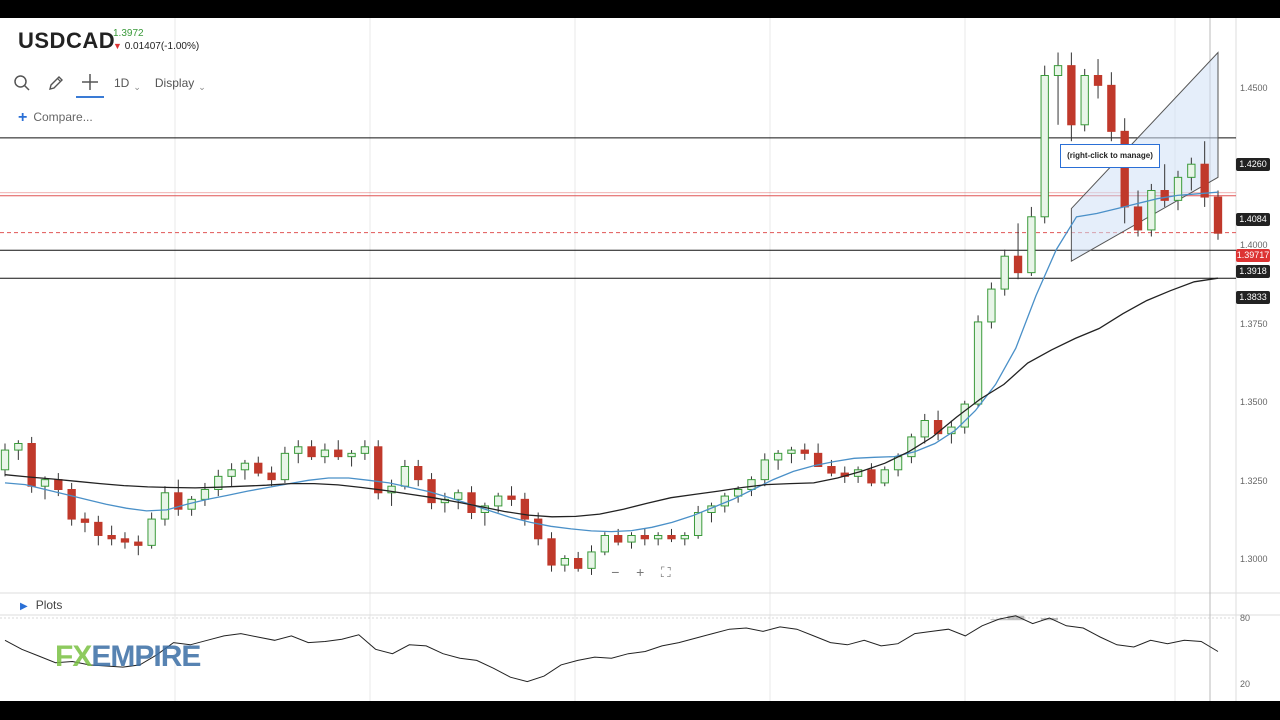  What do you see at coordinates (24, 606) in the screenshot?
I see `triangle-right-icon: ▶` at bounding box center [24, 606].